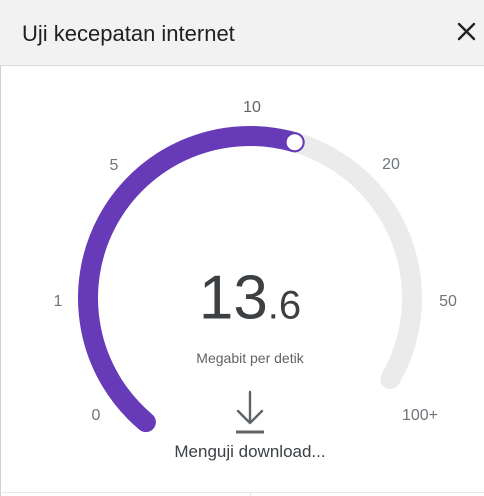 This screenshot has width=484, height=496. I want to click on tick-label-100-plus: 100+, so click(420, 415).